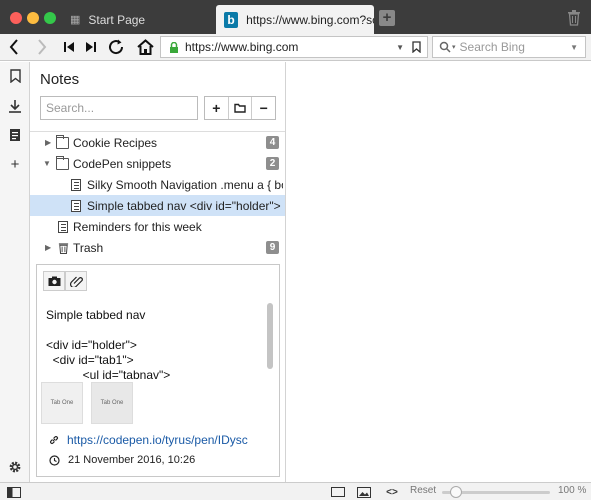 The image size is (591, 500). I want to click on grid-icon: ▦, so click(75, 20).